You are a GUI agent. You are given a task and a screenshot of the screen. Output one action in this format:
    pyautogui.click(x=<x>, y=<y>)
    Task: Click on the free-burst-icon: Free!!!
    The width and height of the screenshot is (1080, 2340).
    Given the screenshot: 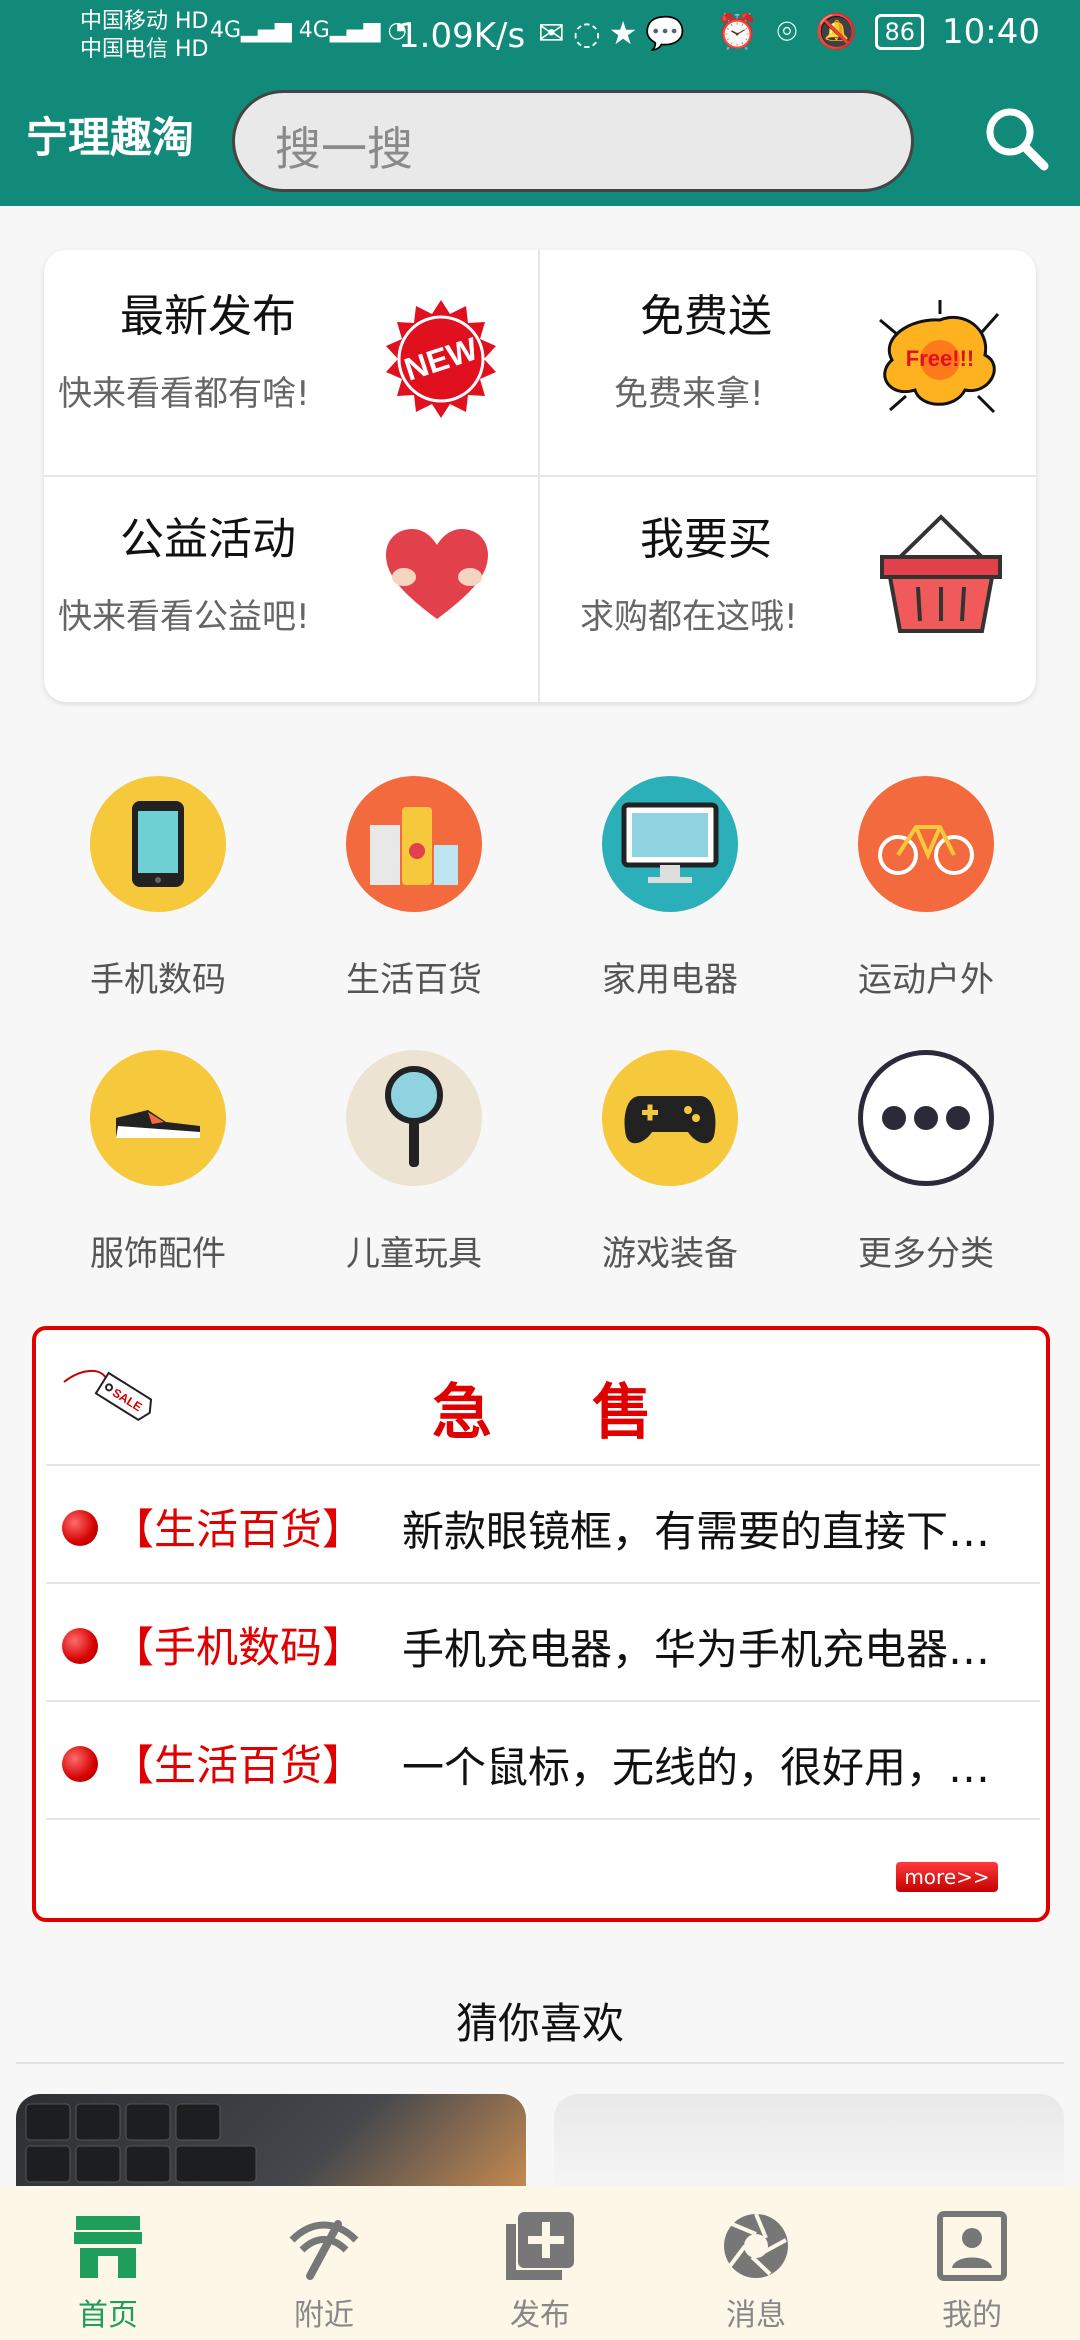 What is the action you would take?
    pyautogui.click(x=940, y=362)
    